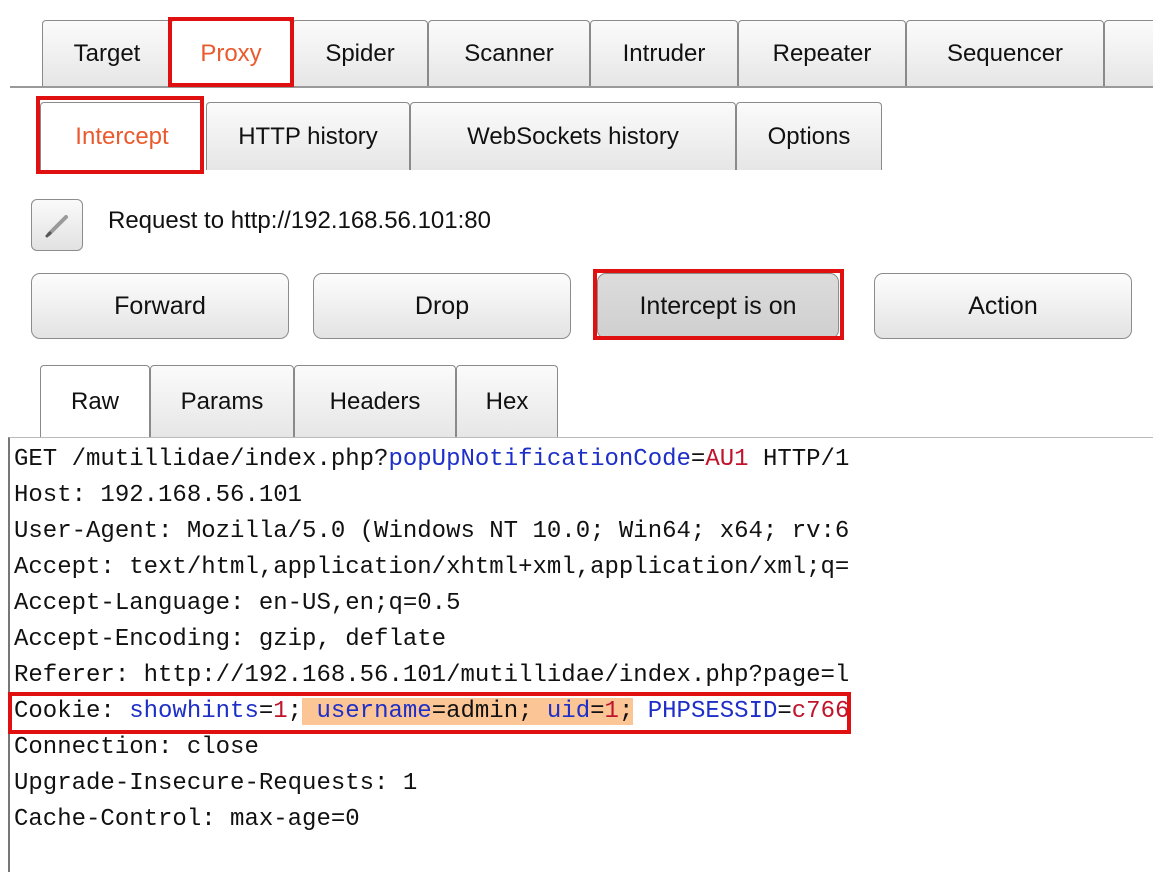 This screenshot has width=1153, height=872. What do you see at coordinates (216, 783) in the screenshot?
I see `header-upgrade-insecure-requests: Upgrade-Insecure-Requests: 1` at bounding box center [216, 783].